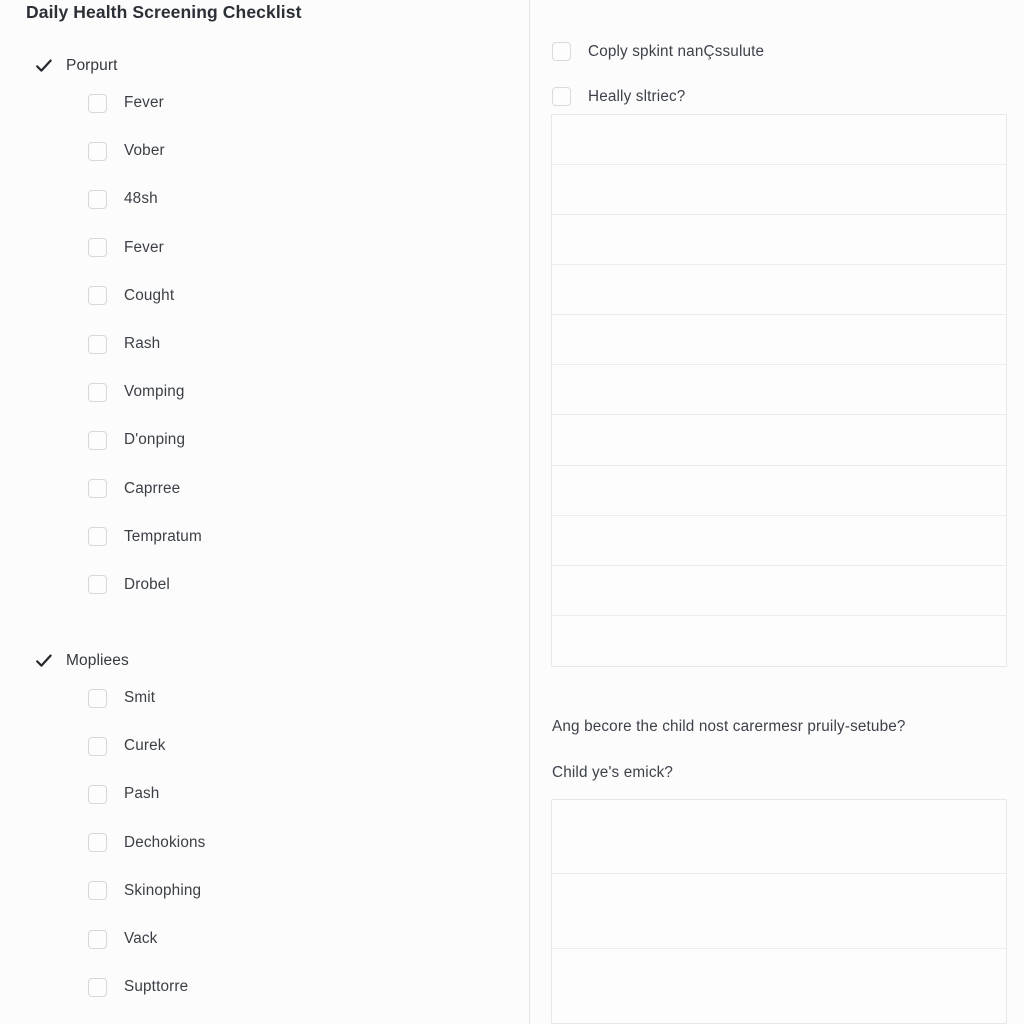  I want to click on checklist-item-label: Vober, so click(144, 151).